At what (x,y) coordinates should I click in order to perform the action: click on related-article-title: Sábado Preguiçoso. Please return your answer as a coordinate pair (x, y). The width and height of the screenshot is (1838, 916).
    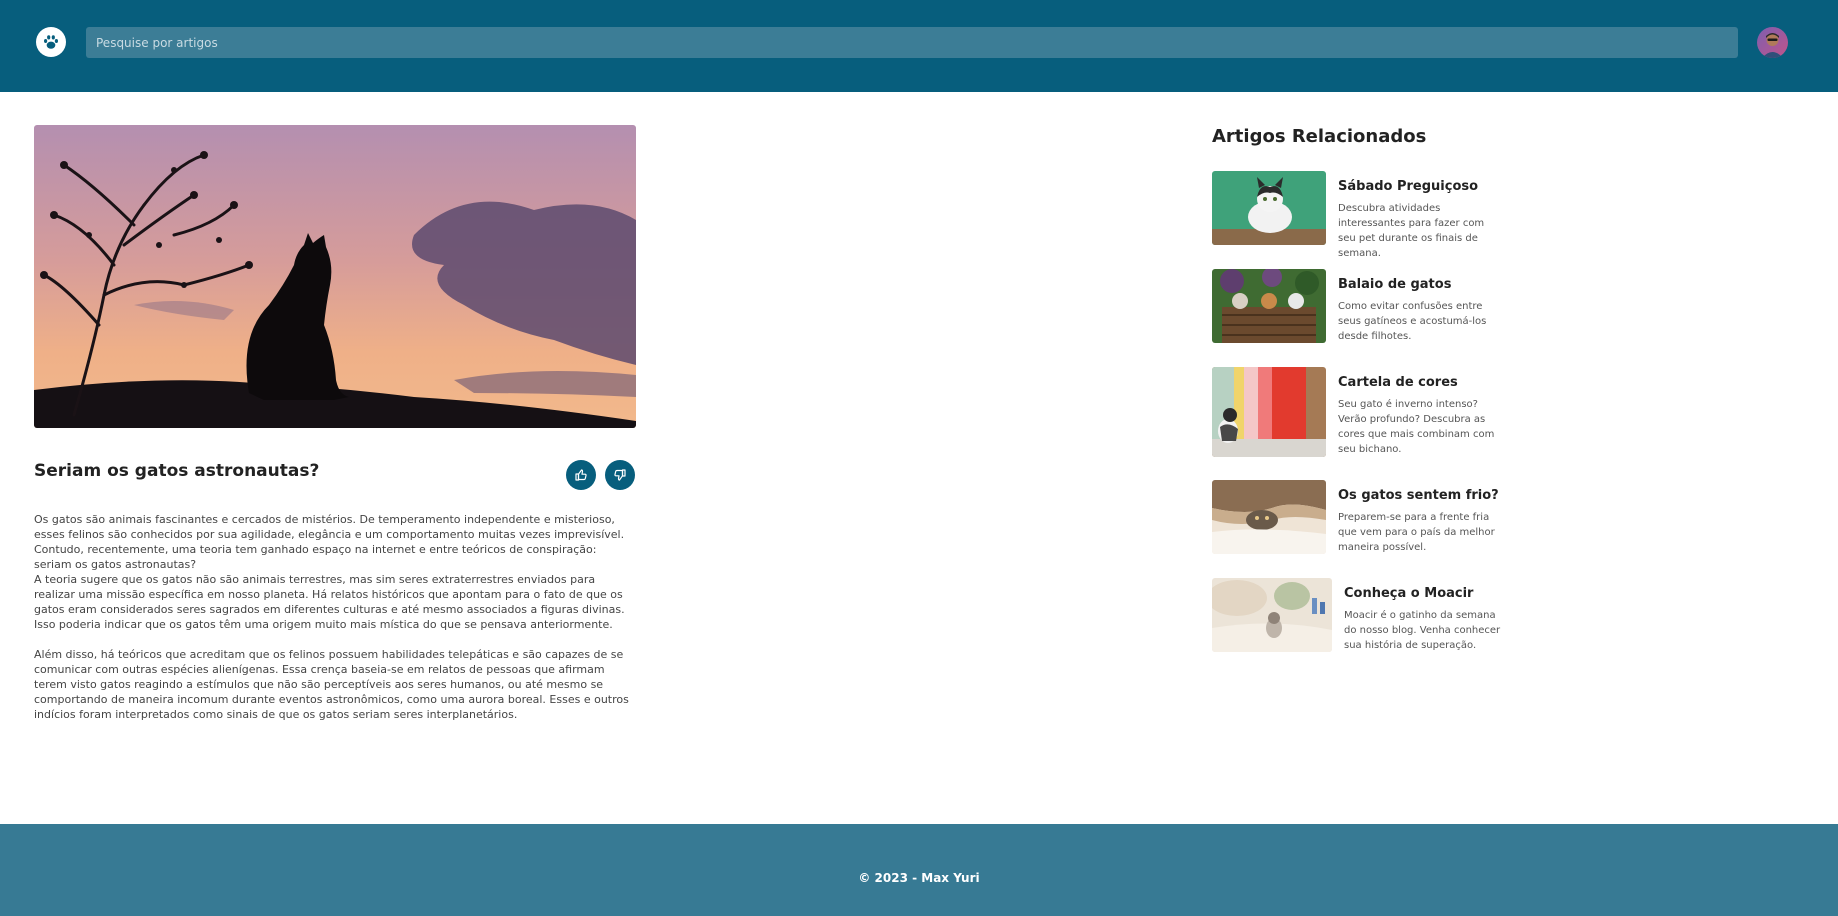
    Looking at the image, I should click on (1408, 186).